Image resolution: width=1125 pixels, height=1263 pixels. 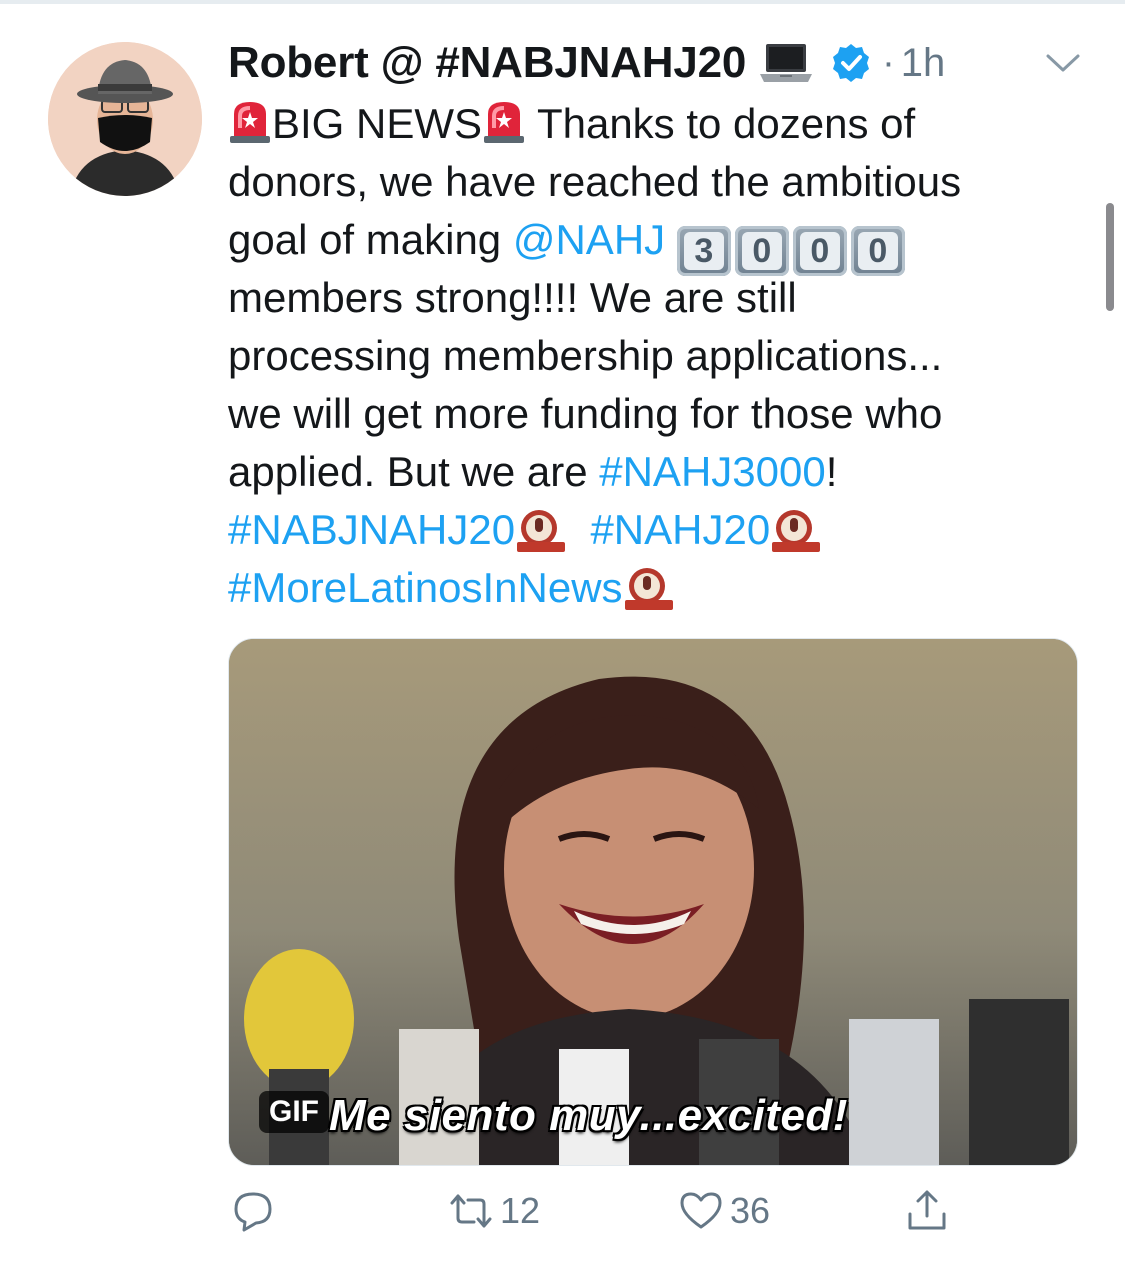 I want to click on hashtag-link: #NAHJ3000, so click(x=712, y=471).